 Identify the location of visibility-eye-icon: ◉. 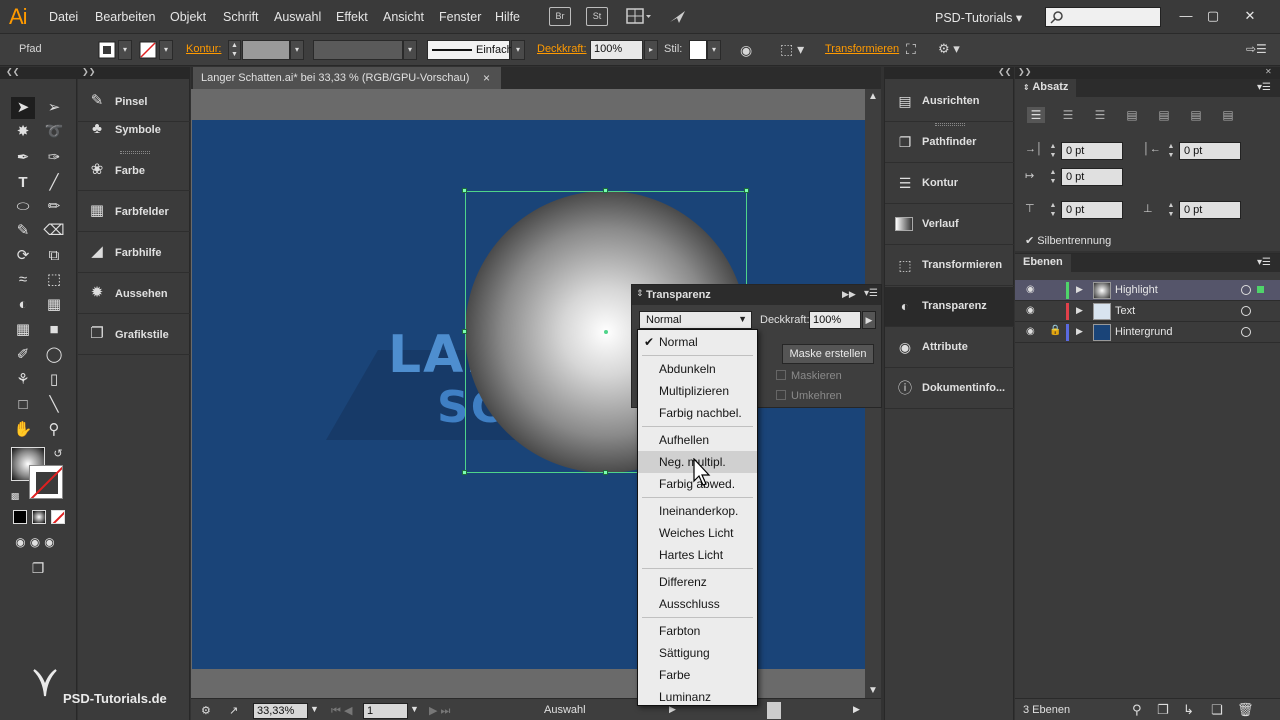
(1030, 310).